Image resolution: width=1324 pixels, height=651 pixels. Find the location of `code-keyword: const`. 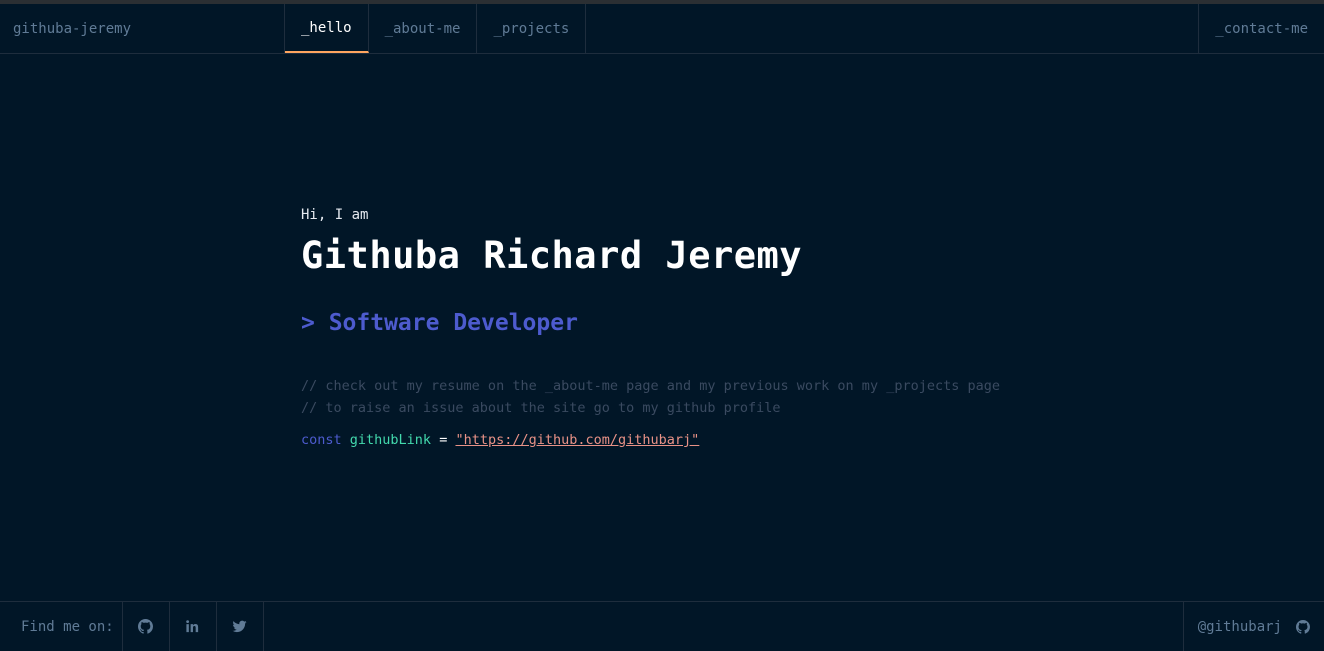

code-keyword: const is located at coordinates (321, 440).